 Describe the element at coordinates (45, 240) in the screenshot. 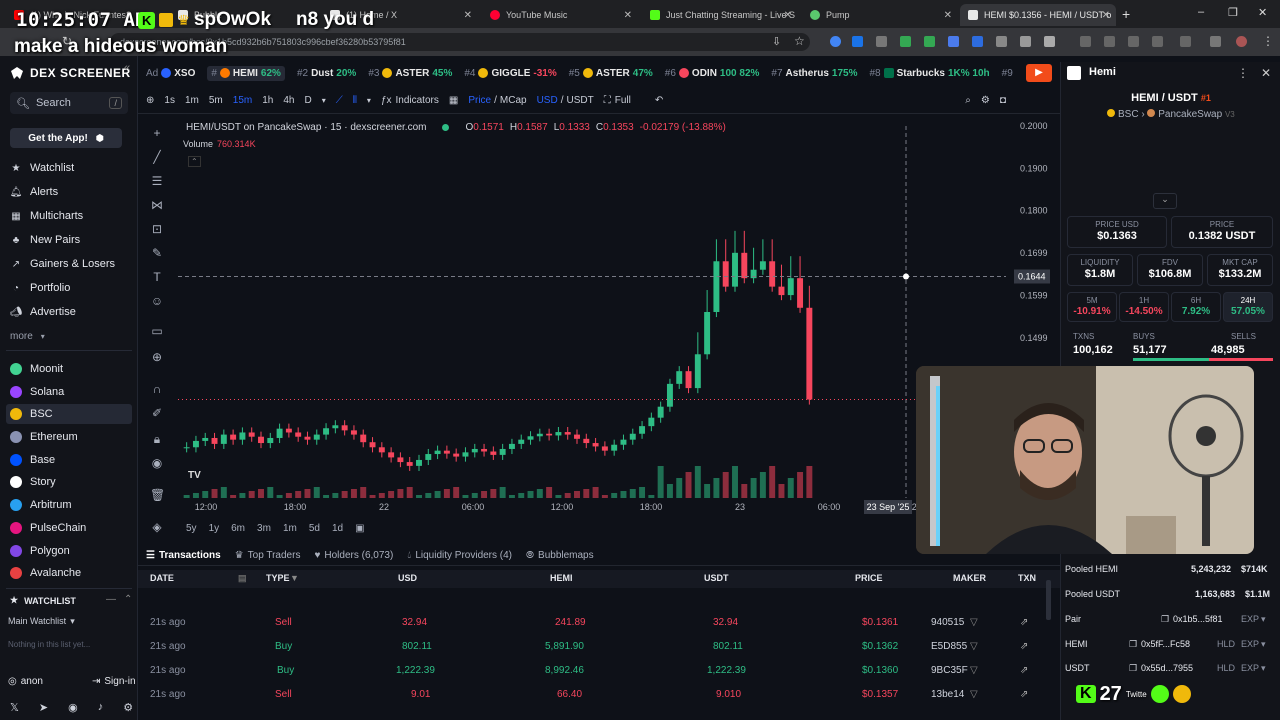

I see `nav-new-pairs: ♣ New Pairs` at that location.